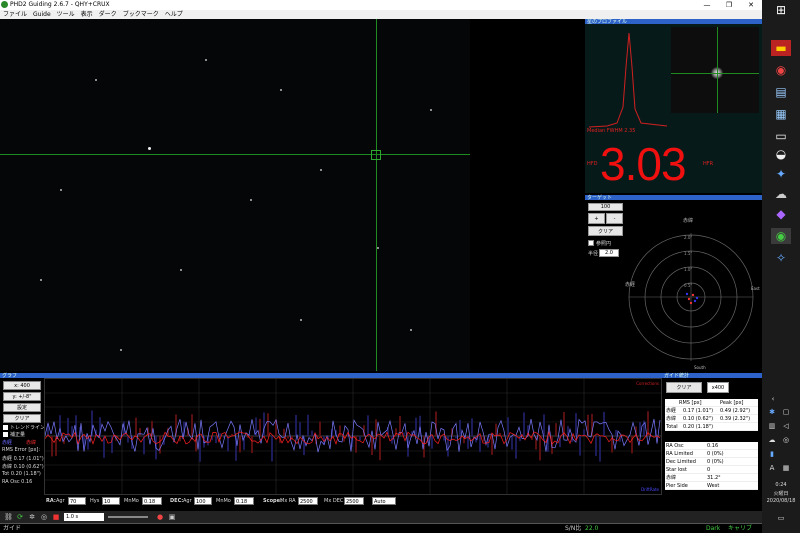 The image size is (800, 533). What do you see at coordinates (690, 403) in the screenshot?
I see `col-rms: RMS [px]` at bounding box center [690, 403].